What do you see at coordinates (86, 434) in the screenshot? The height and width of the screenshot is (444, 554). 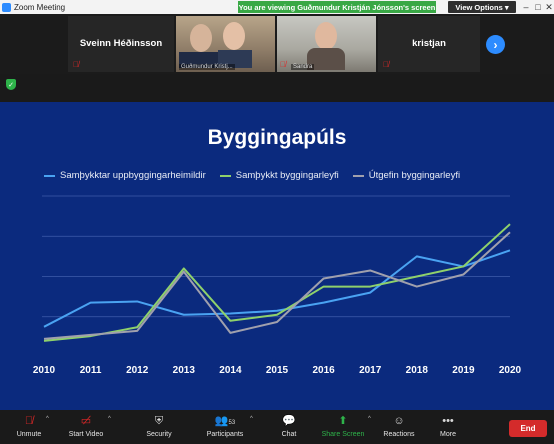 I see `start-video-label: Start Video` at bounding box center [86, 434].